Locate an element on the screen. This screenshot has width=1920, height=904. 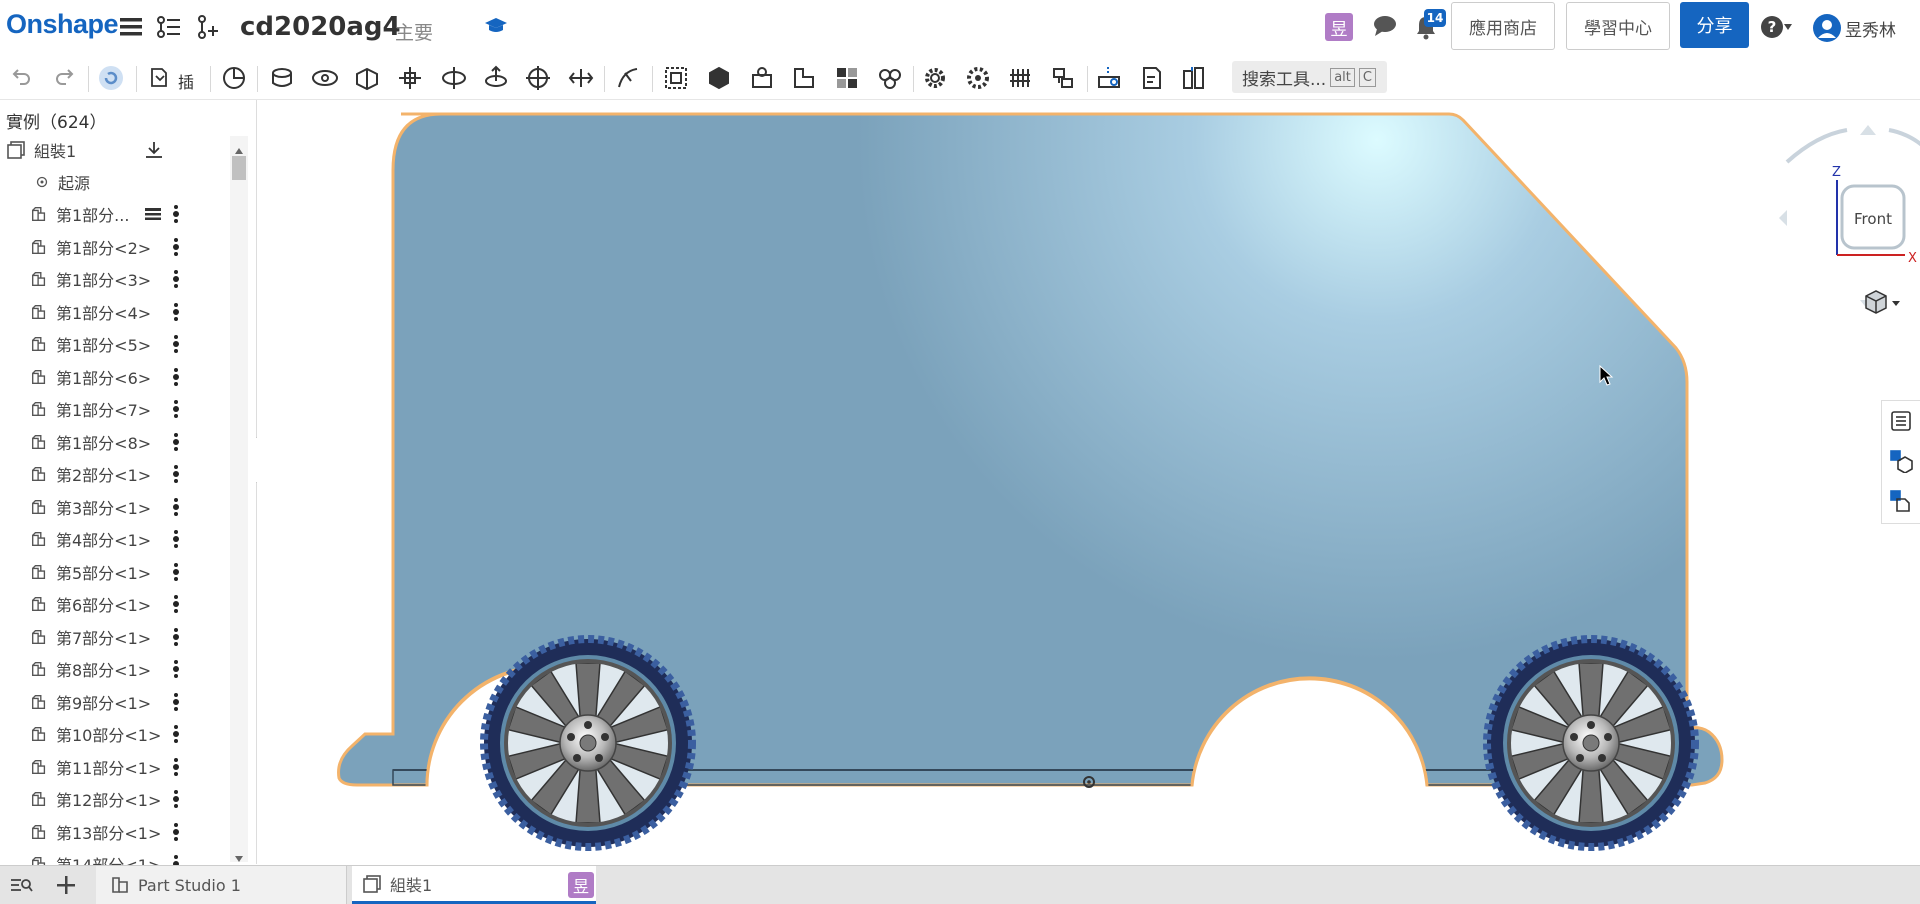
mate-connector-icon is located at coordinates (234, 78).